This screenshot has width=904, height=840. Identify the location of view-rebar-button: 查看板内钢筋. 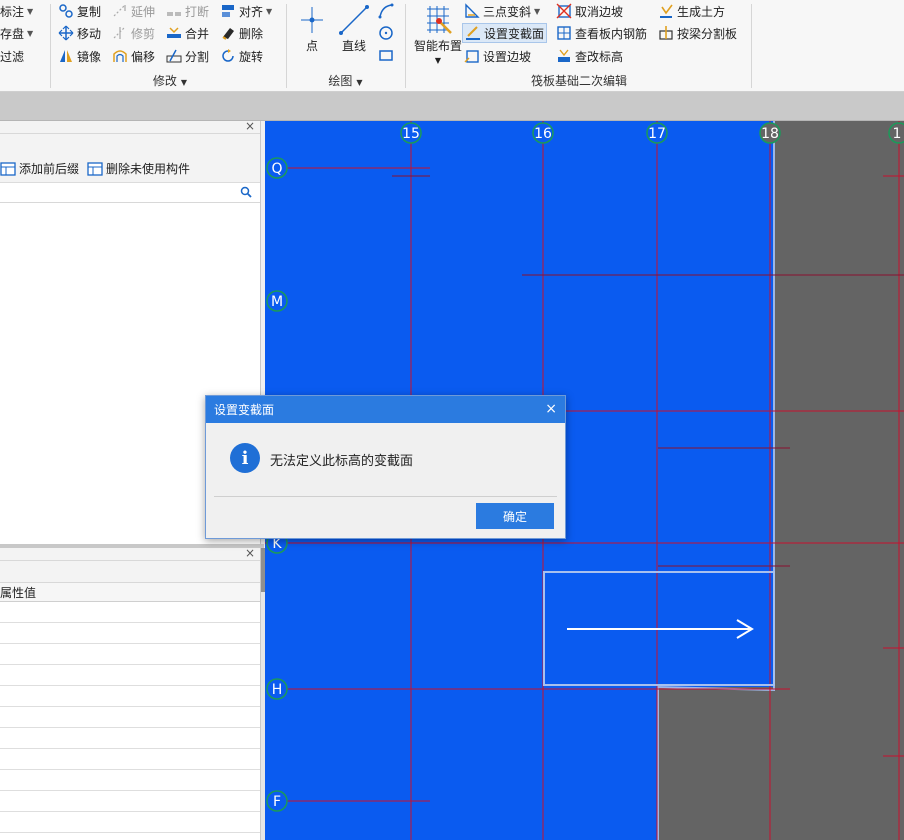
(601, 33).